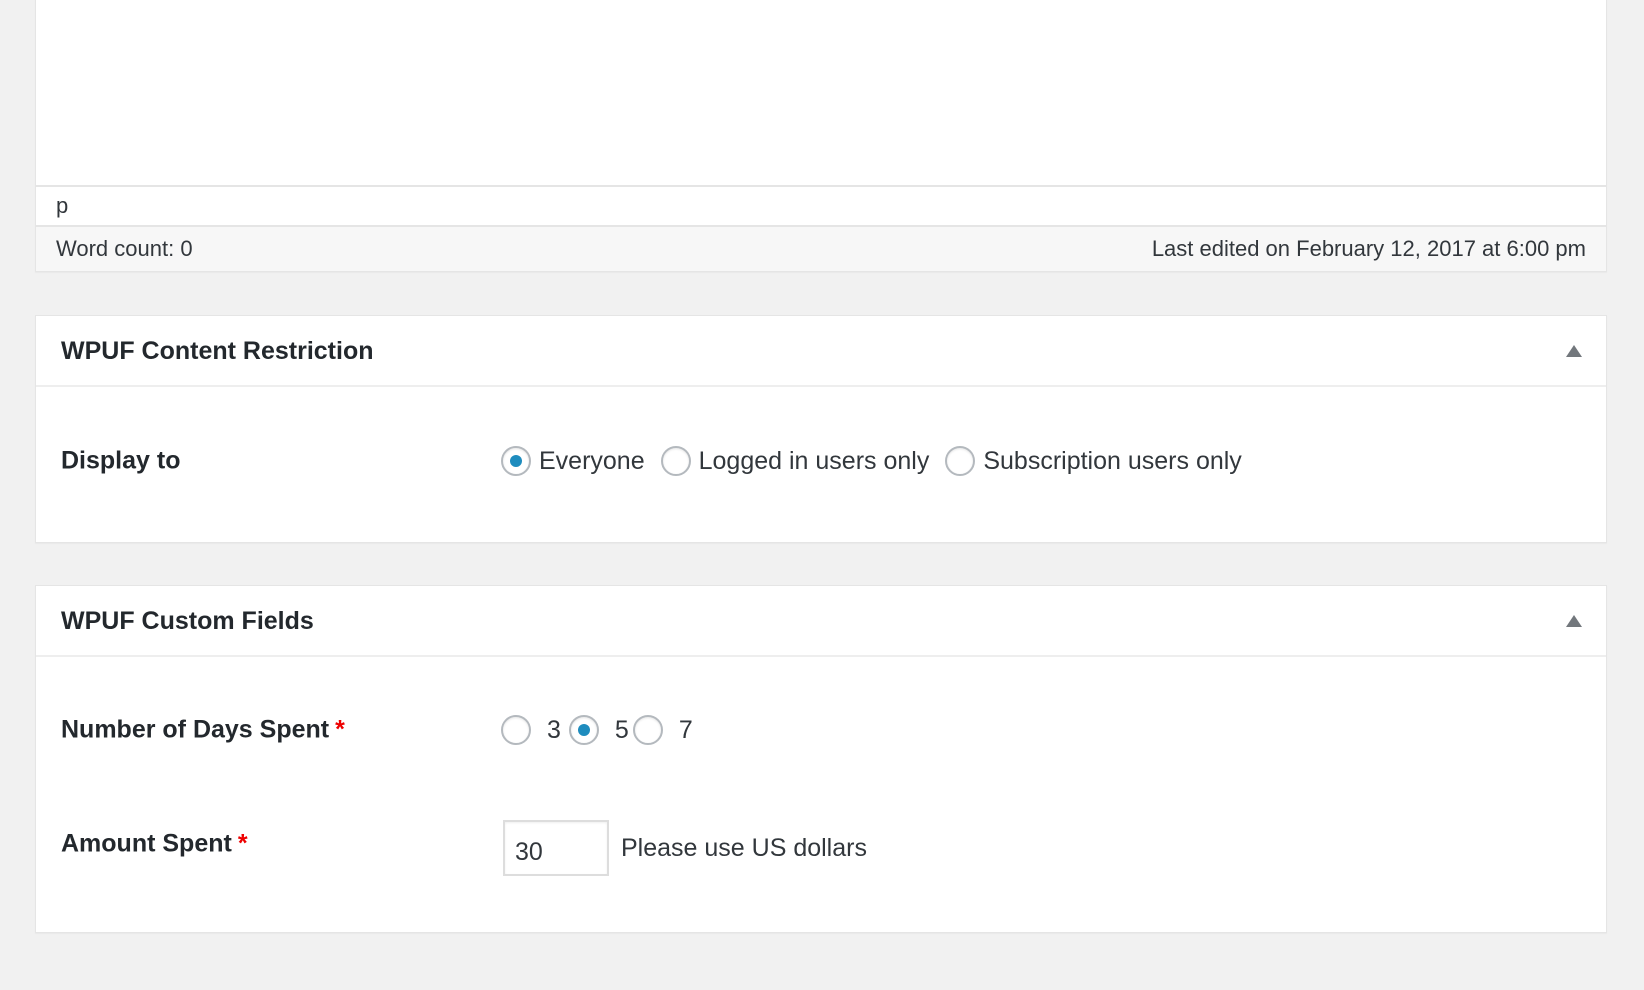 The height and width of the screenshot is (990, 1644). Describe the element at coordinates (814, 460) in the screenshot. I see `option-label: Logged in users only` at that location.